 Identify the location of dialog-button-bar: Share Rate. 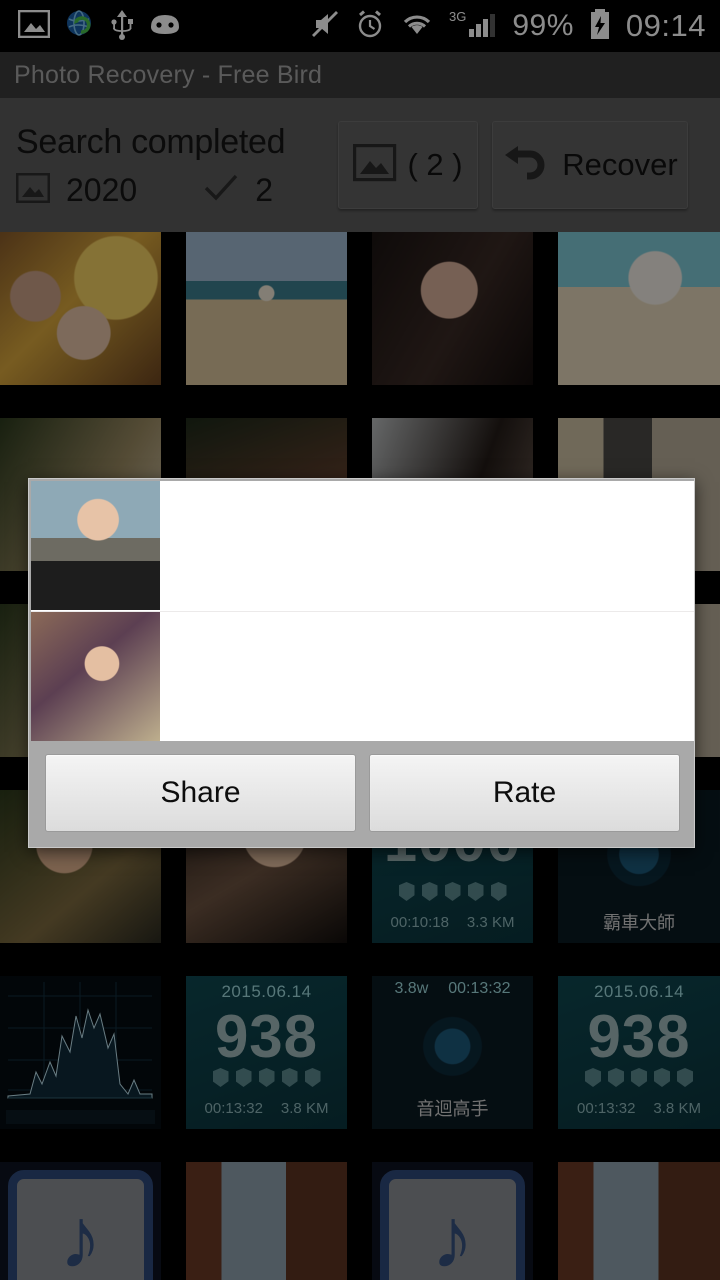
(362, 793).